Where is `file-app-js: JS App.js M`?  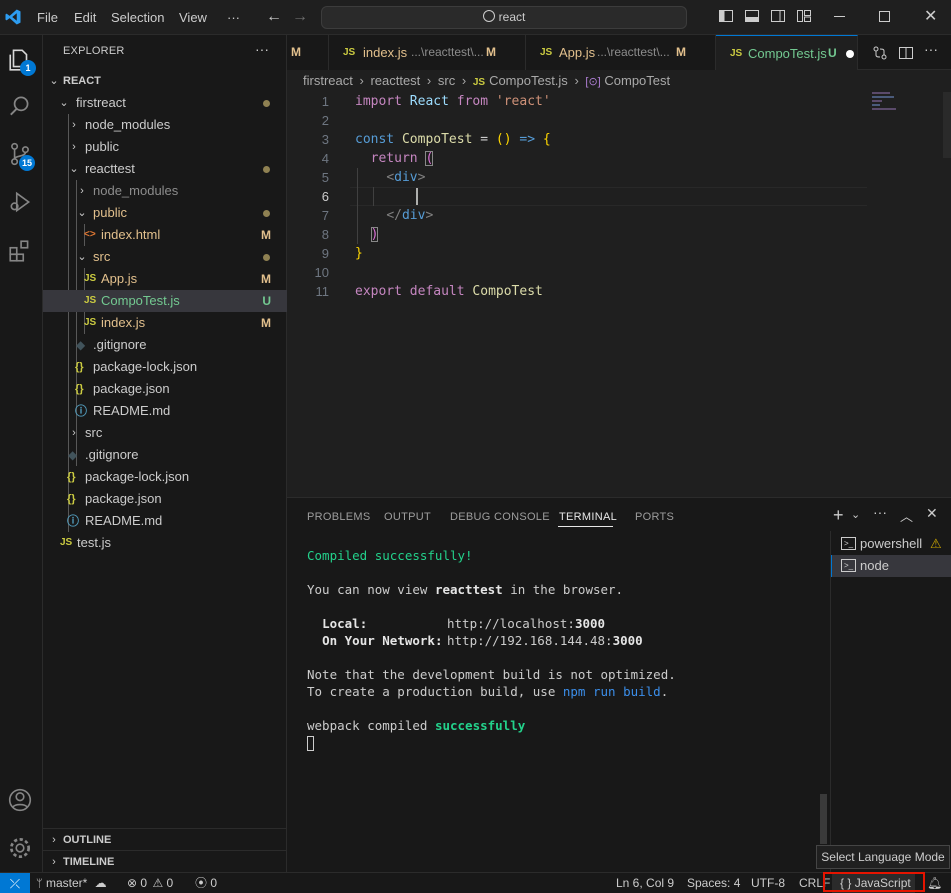 file-app-js: JS App.js M is located at coordinates (165, 279).